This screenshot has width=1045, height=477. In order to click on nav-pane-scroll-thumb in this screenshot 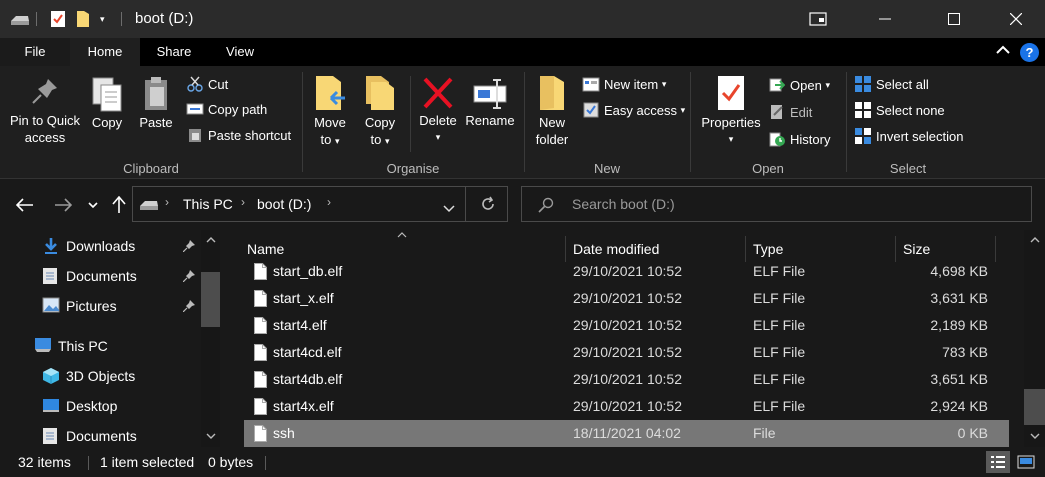, I will do `click(210, 299)`.